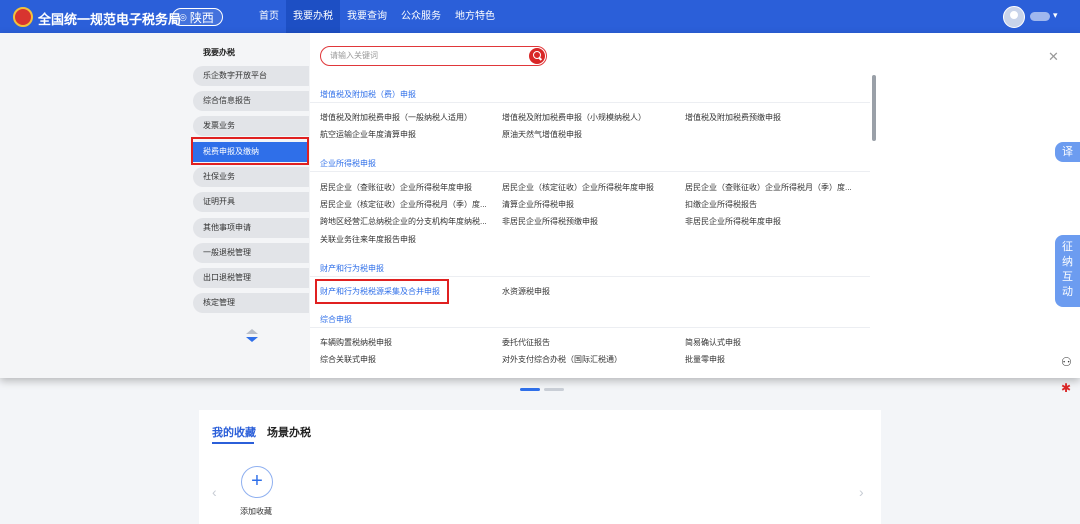 The image size is (1080, 524). What do you see at coordinates (348, 163) in the screenshot?
I see `category-title: 企业所得税申报` at bounding box center [348, 163].